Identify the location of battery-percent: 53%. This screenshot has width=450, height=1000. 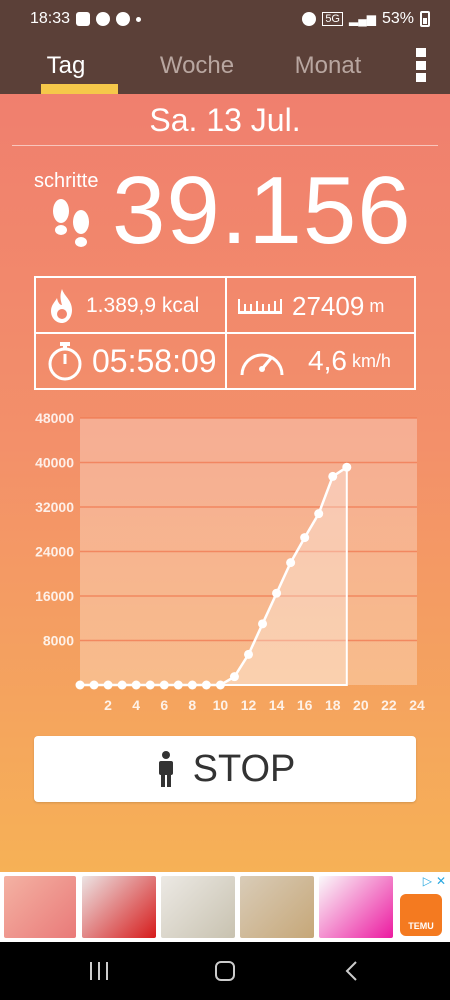
(397, 18).